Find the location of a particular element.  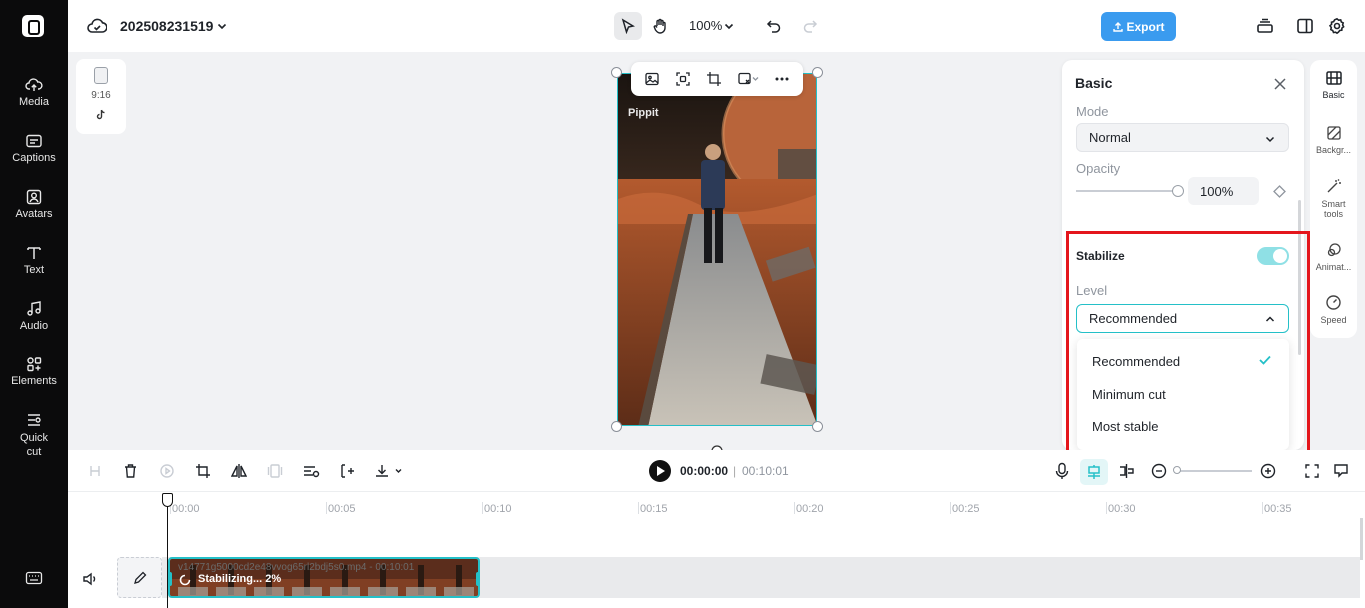

zoom-level: 100% is located at coordinates (705, 25).